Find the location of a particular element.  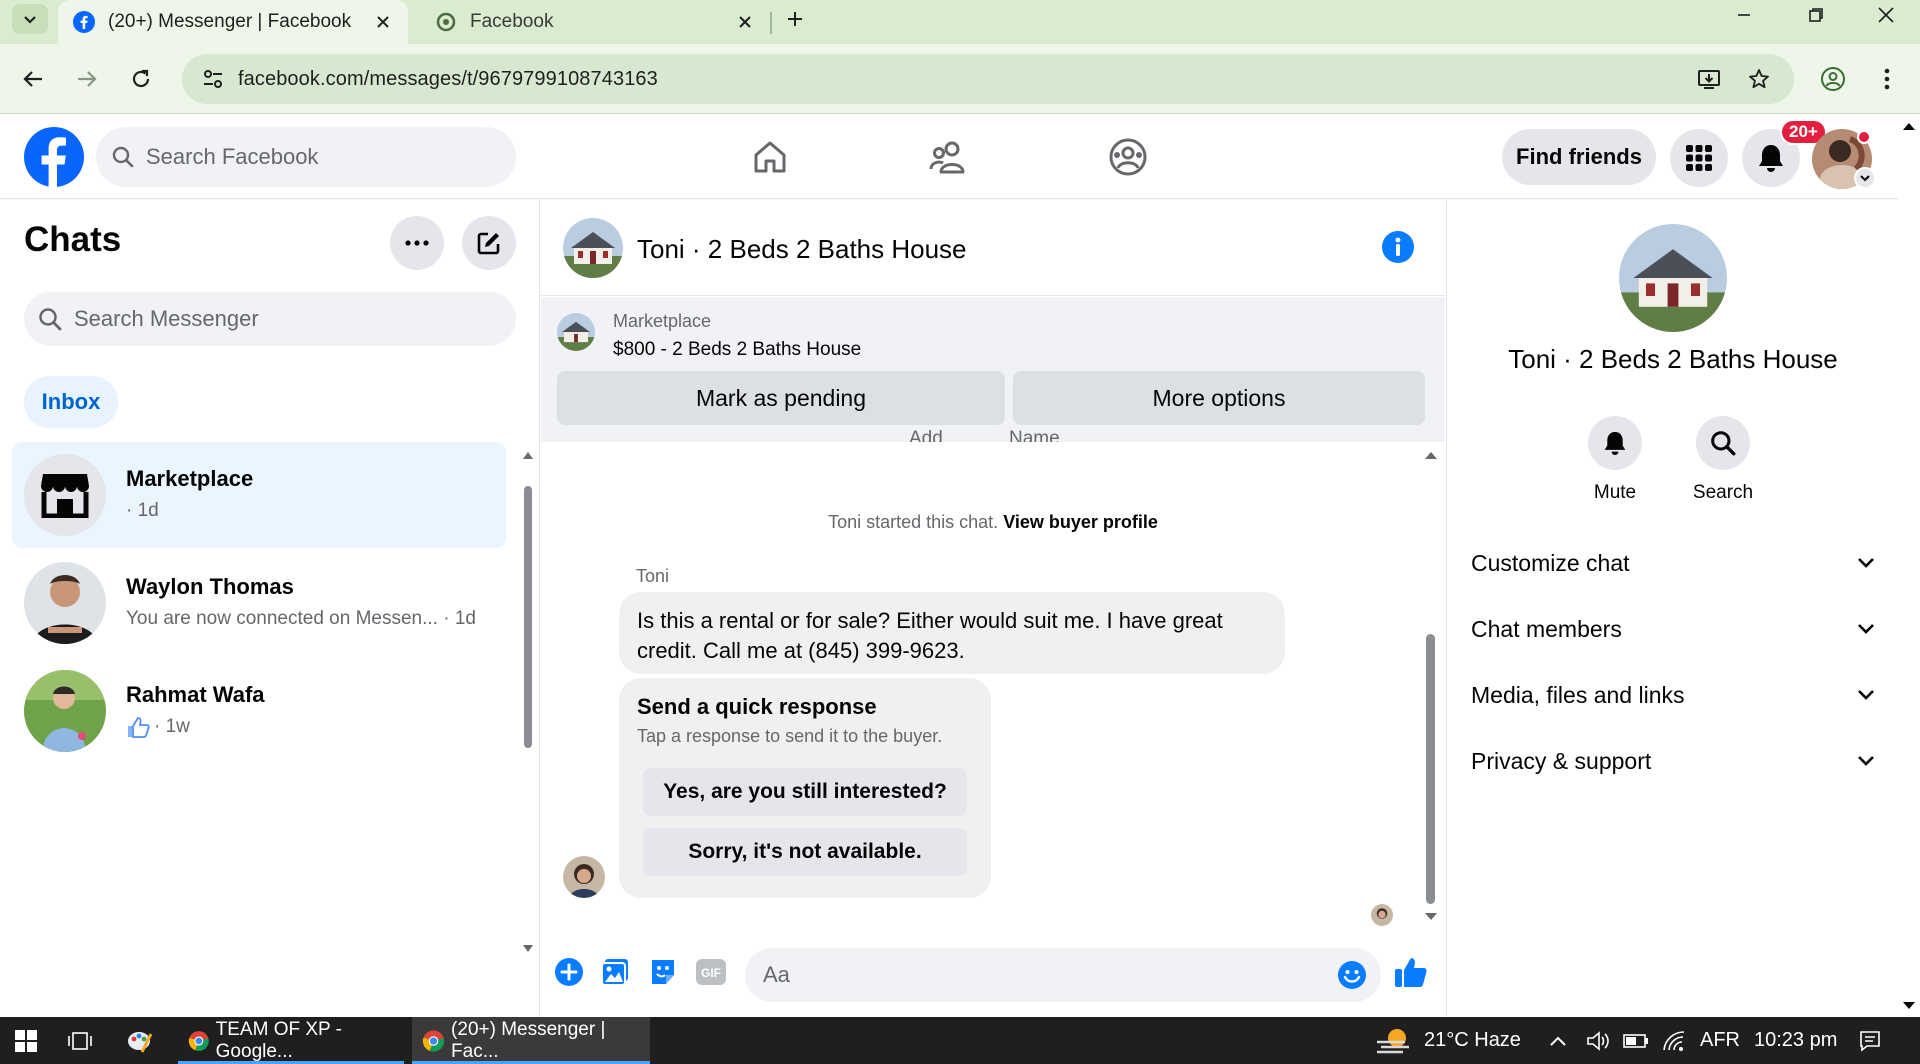

reload-button is located at coordinates (141, 79).